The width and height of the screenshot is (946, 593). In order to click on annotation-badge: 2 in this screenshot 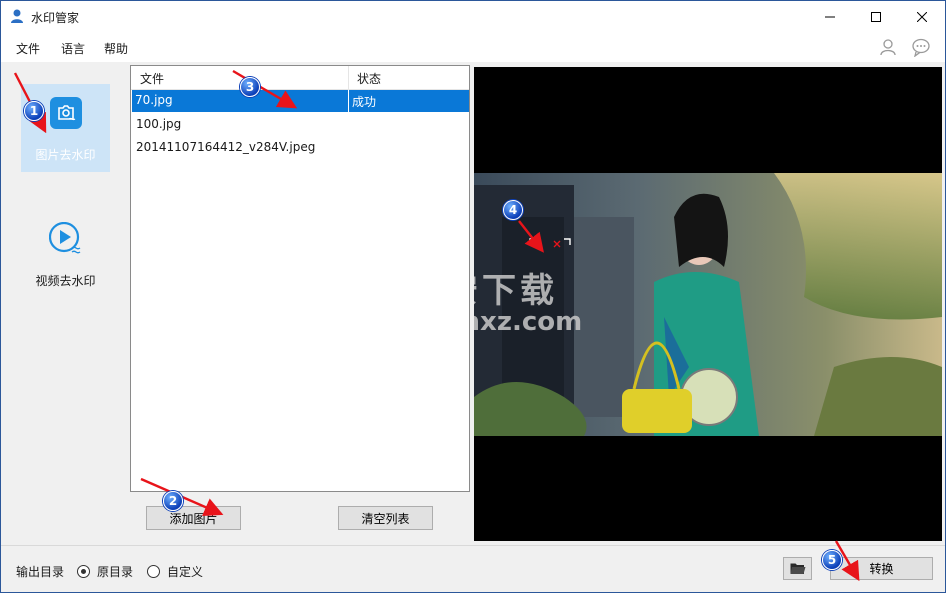, I will do `click(173, 501)`.